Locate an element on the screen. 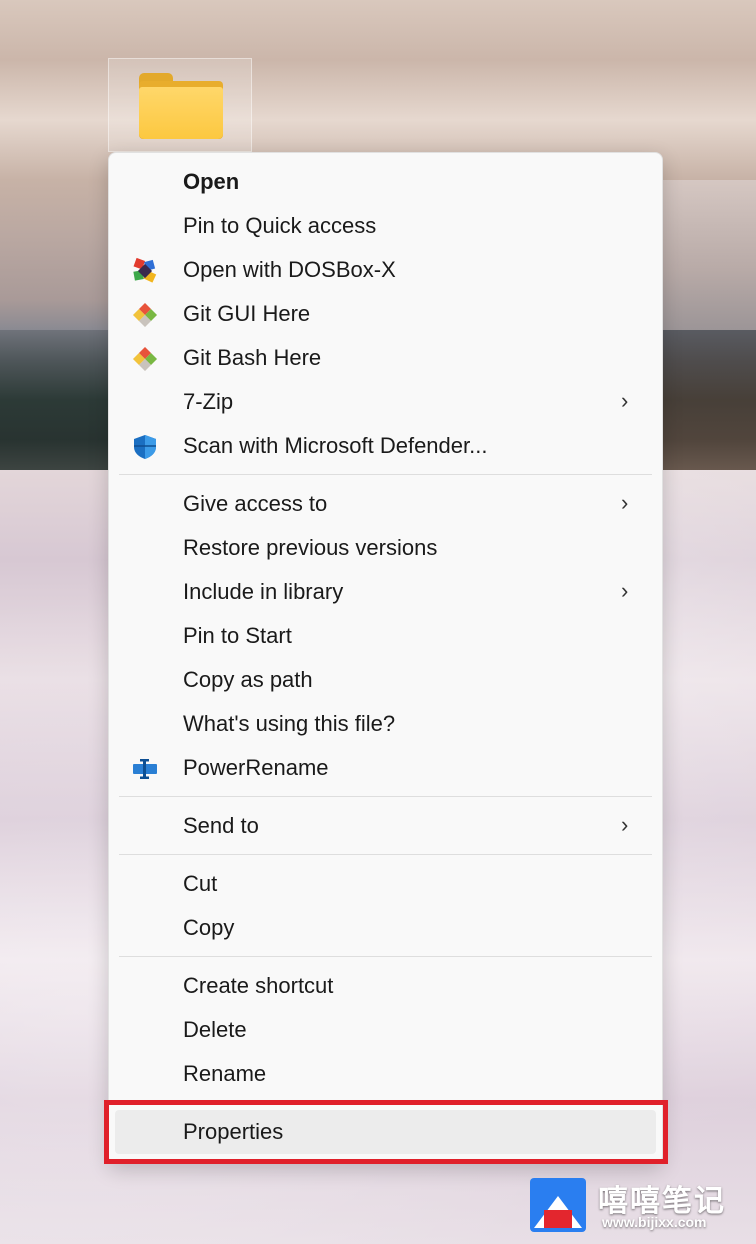 This screenshot has width=756, height=1244. menu-item-label: Create shortcut is located at coordinates (258, 985).